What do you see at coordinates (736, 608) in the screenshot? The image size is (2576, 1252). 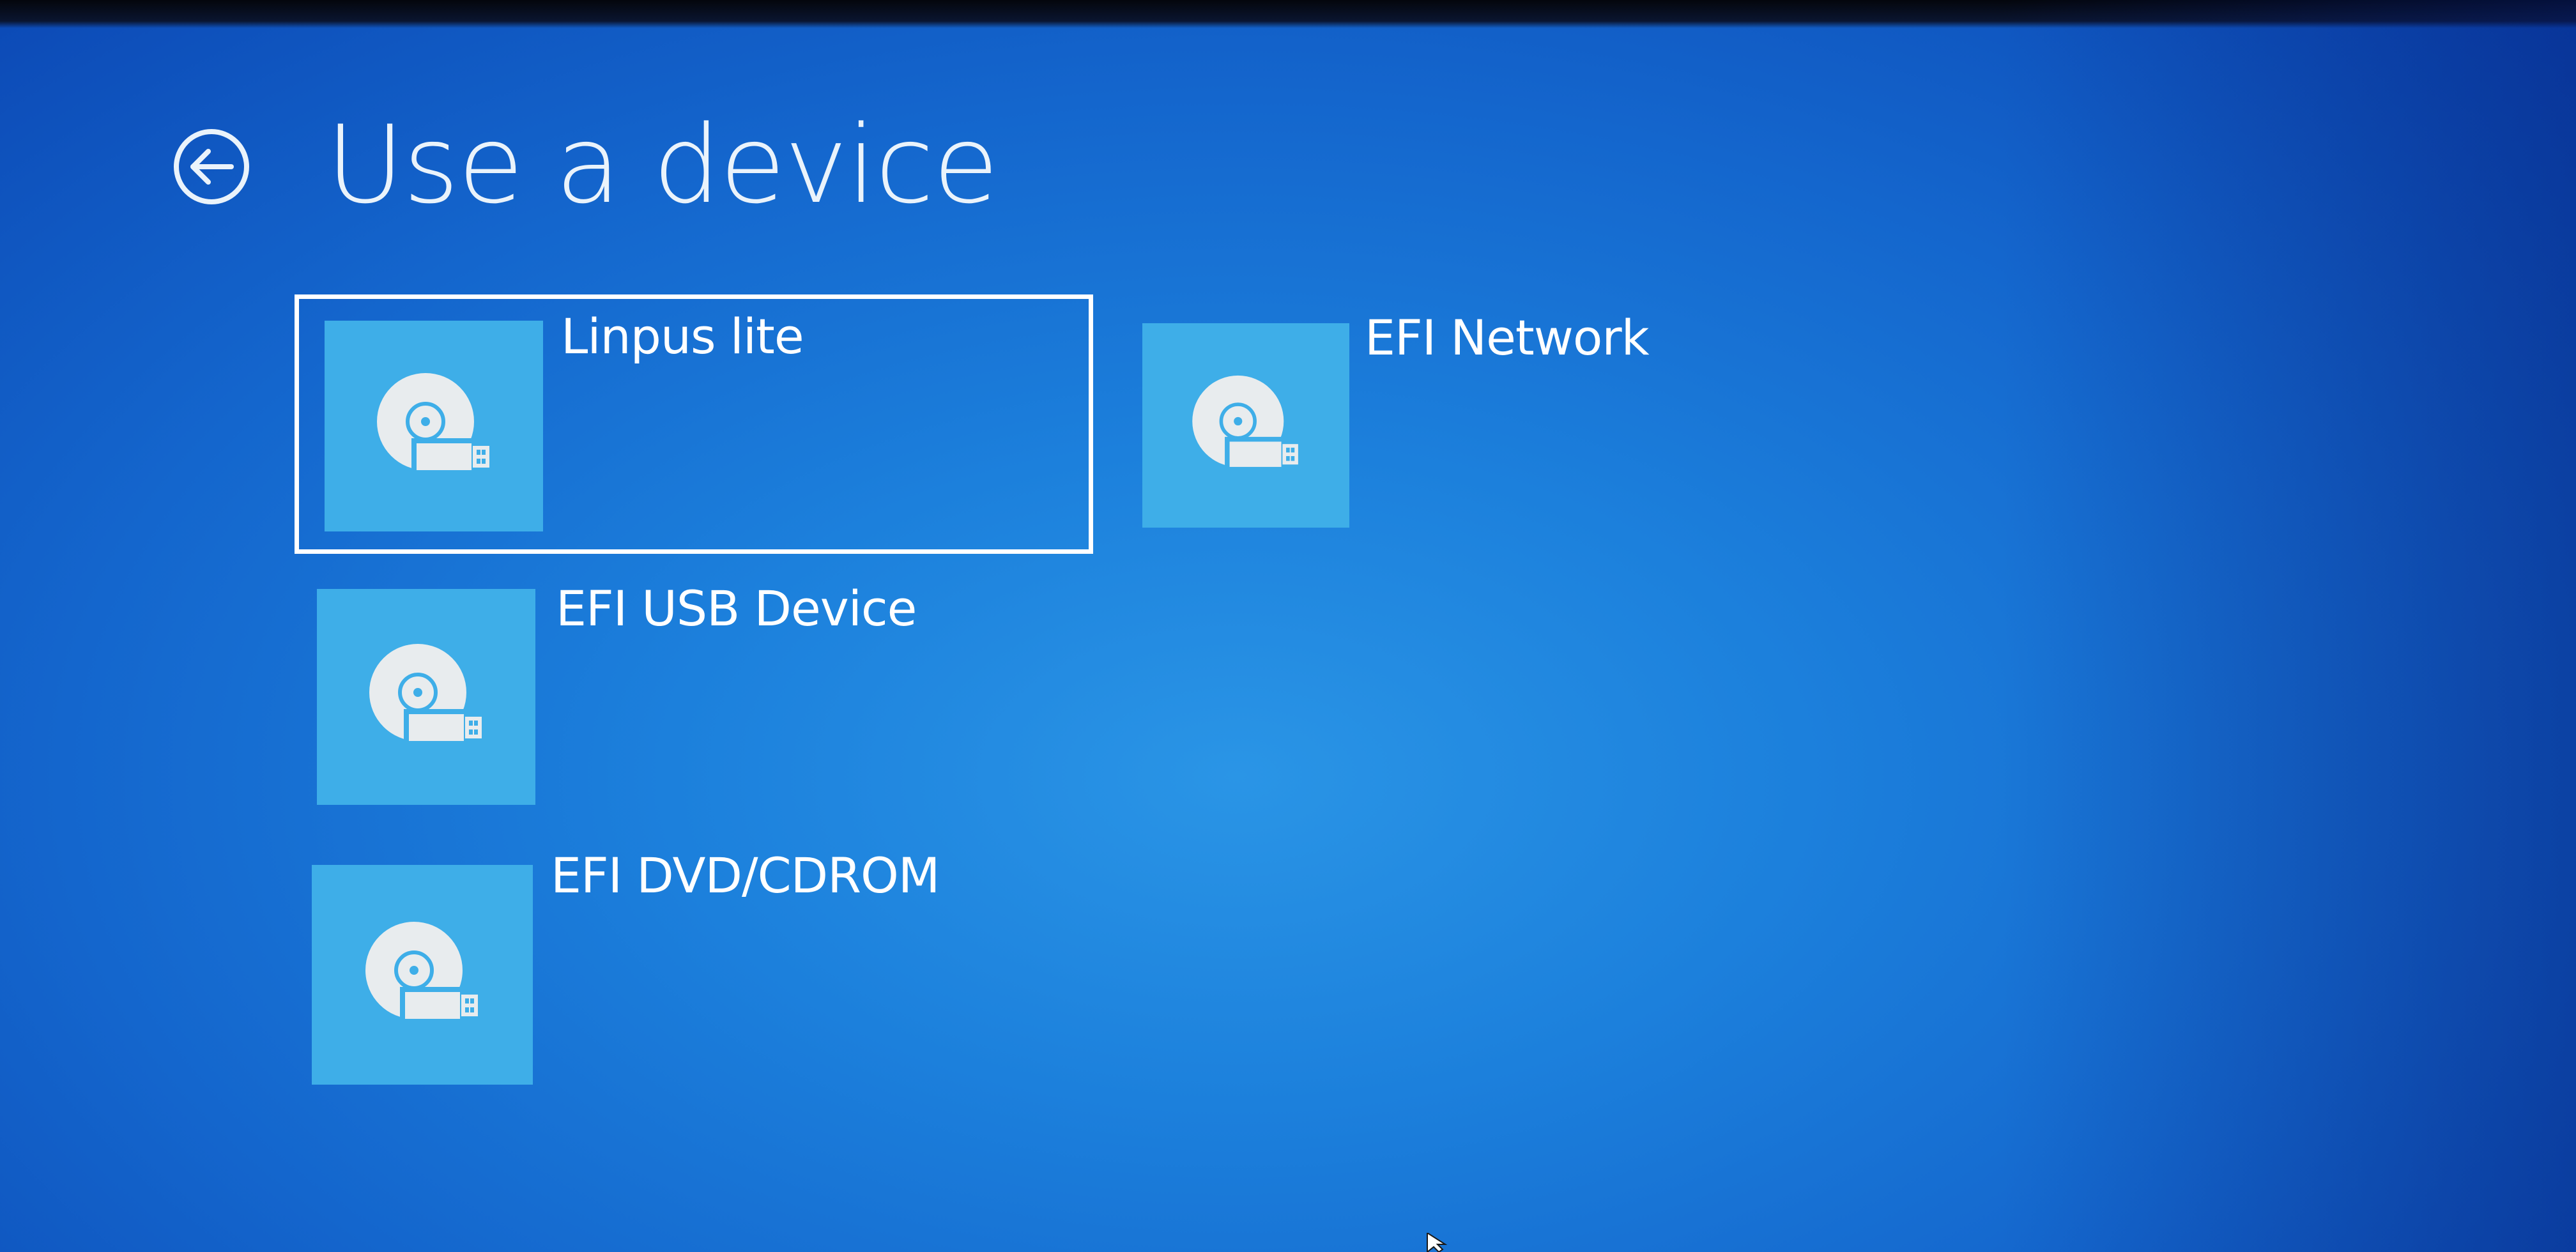 I see `device-label: EFI USB Device` at bounding box center [736, 608].